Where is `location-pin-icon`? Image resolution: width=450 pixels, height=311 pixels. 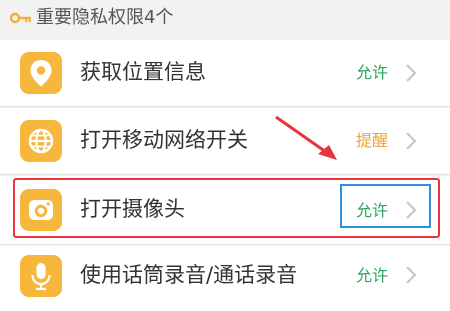 location-pin-icon is located at coordinates (41, 73).